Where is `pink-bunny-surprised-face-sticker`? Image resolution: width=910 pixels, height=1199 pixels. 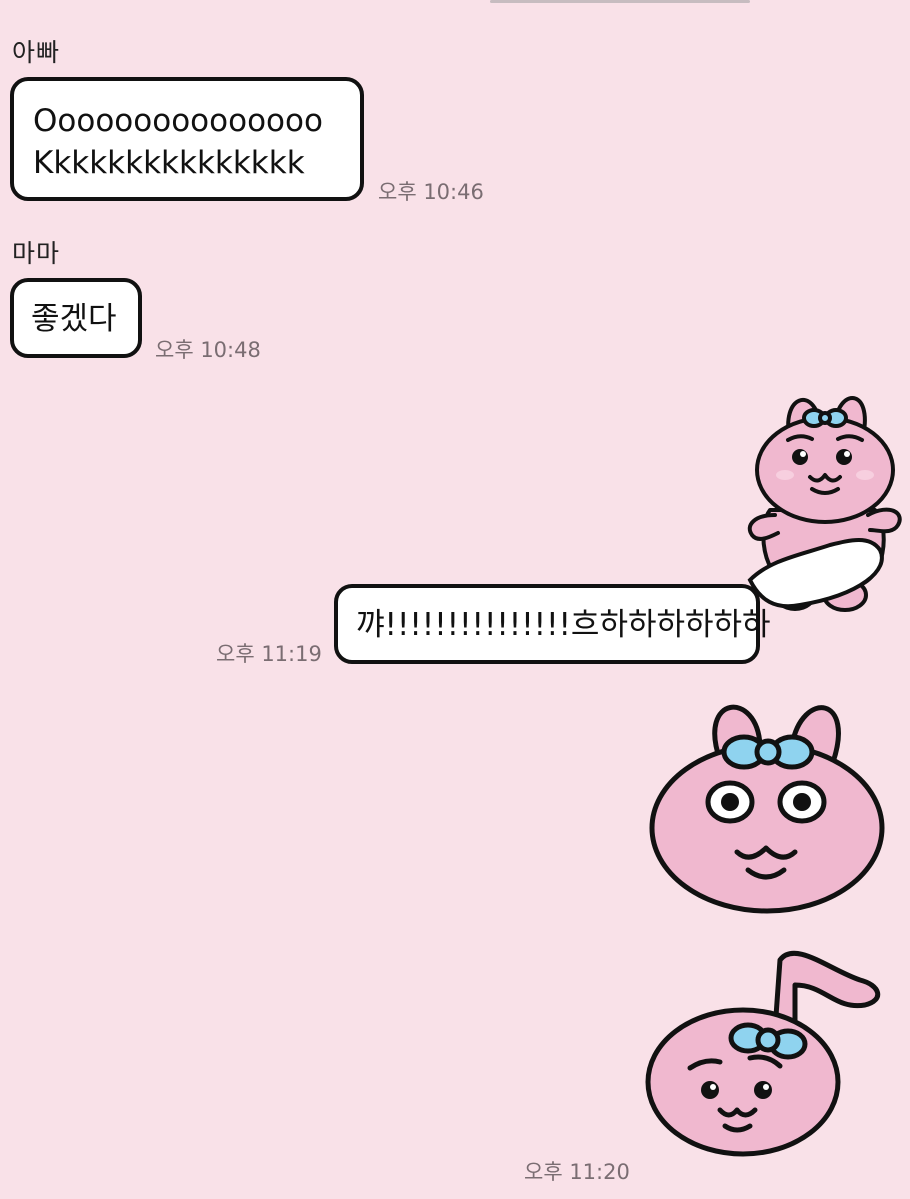
pink-bunny-surprised-face-sticker is located at coordinates (764, 802).